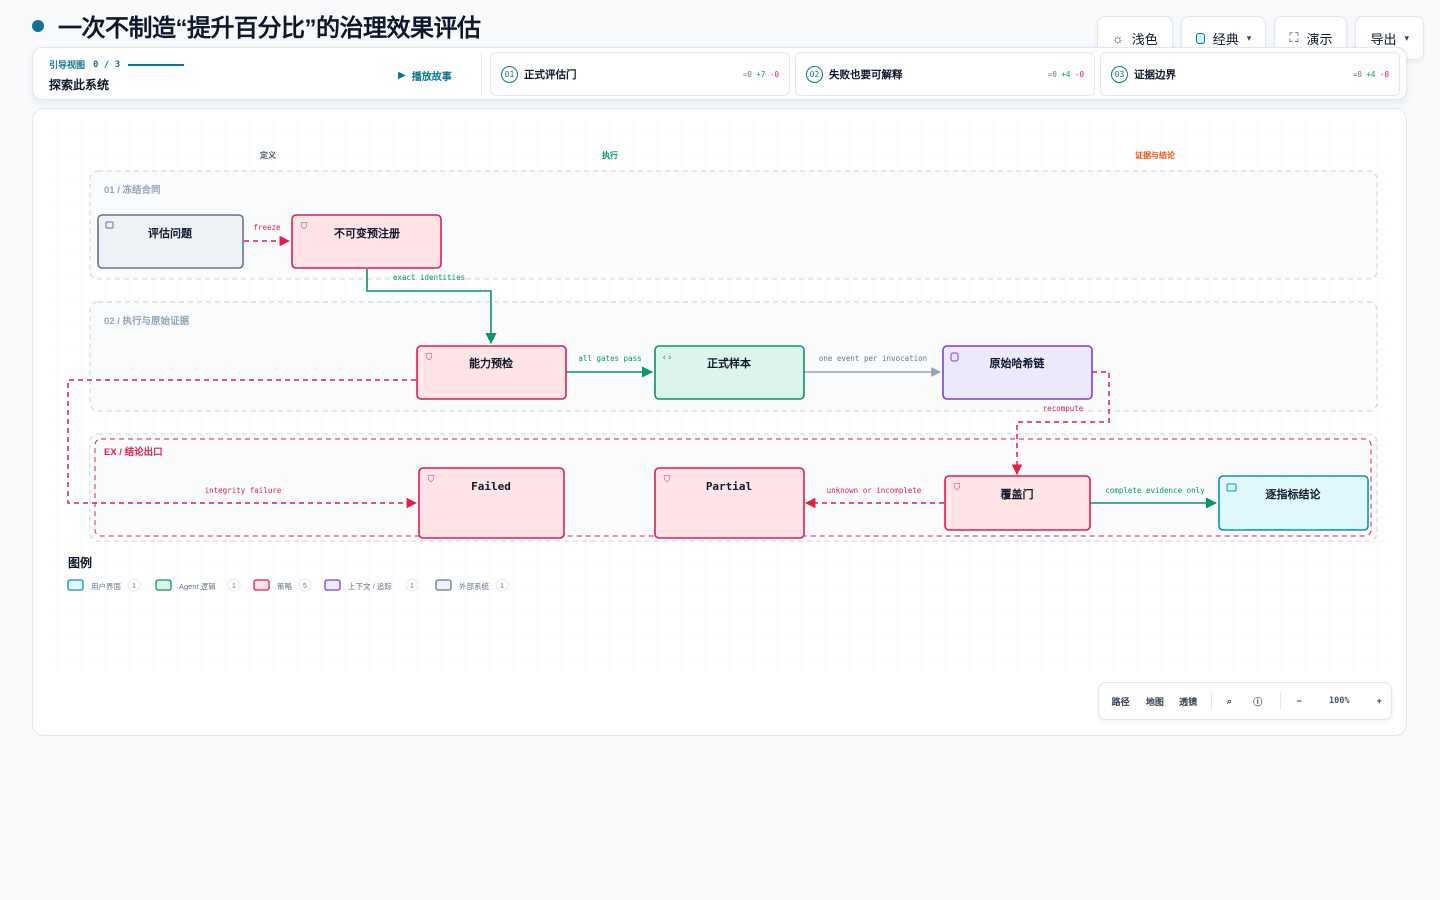 The height and width of the screenshot is (900, 1440). What do you see at coordinates (1319, 39) in the screenshot?
I see `present-label: 演示` at bounding box center [1319, 39].